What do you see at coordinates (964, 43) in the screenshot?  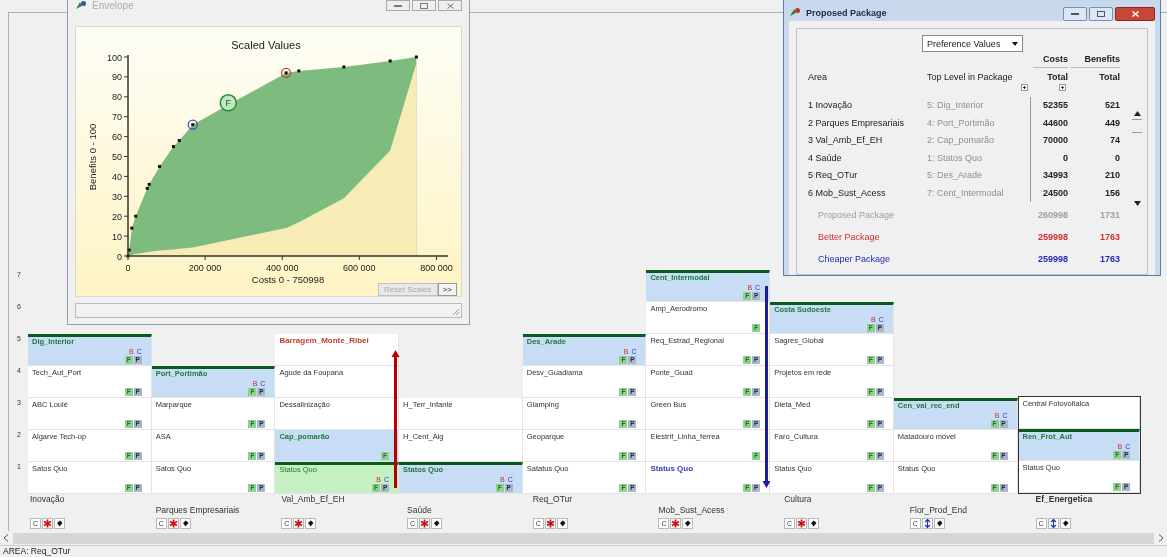 I see `dropdown-value: Preference Values` at bounding box center [964, 43].